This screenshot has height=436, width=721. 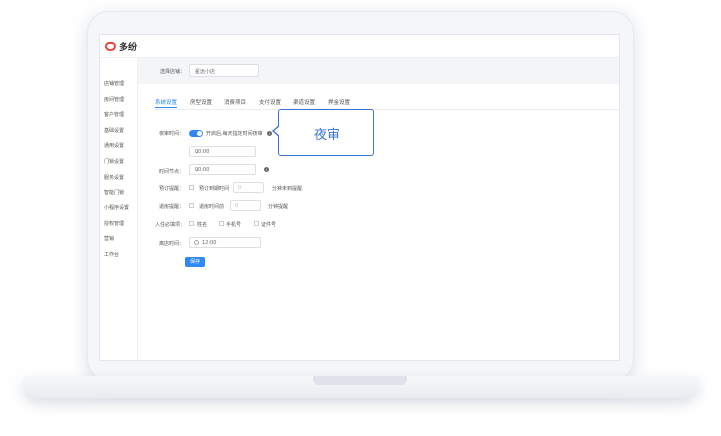 What do you see at coordinates (221, 223) in the screenshot?
I see `required-phone-checkbox` at bounding box center [221, 223].